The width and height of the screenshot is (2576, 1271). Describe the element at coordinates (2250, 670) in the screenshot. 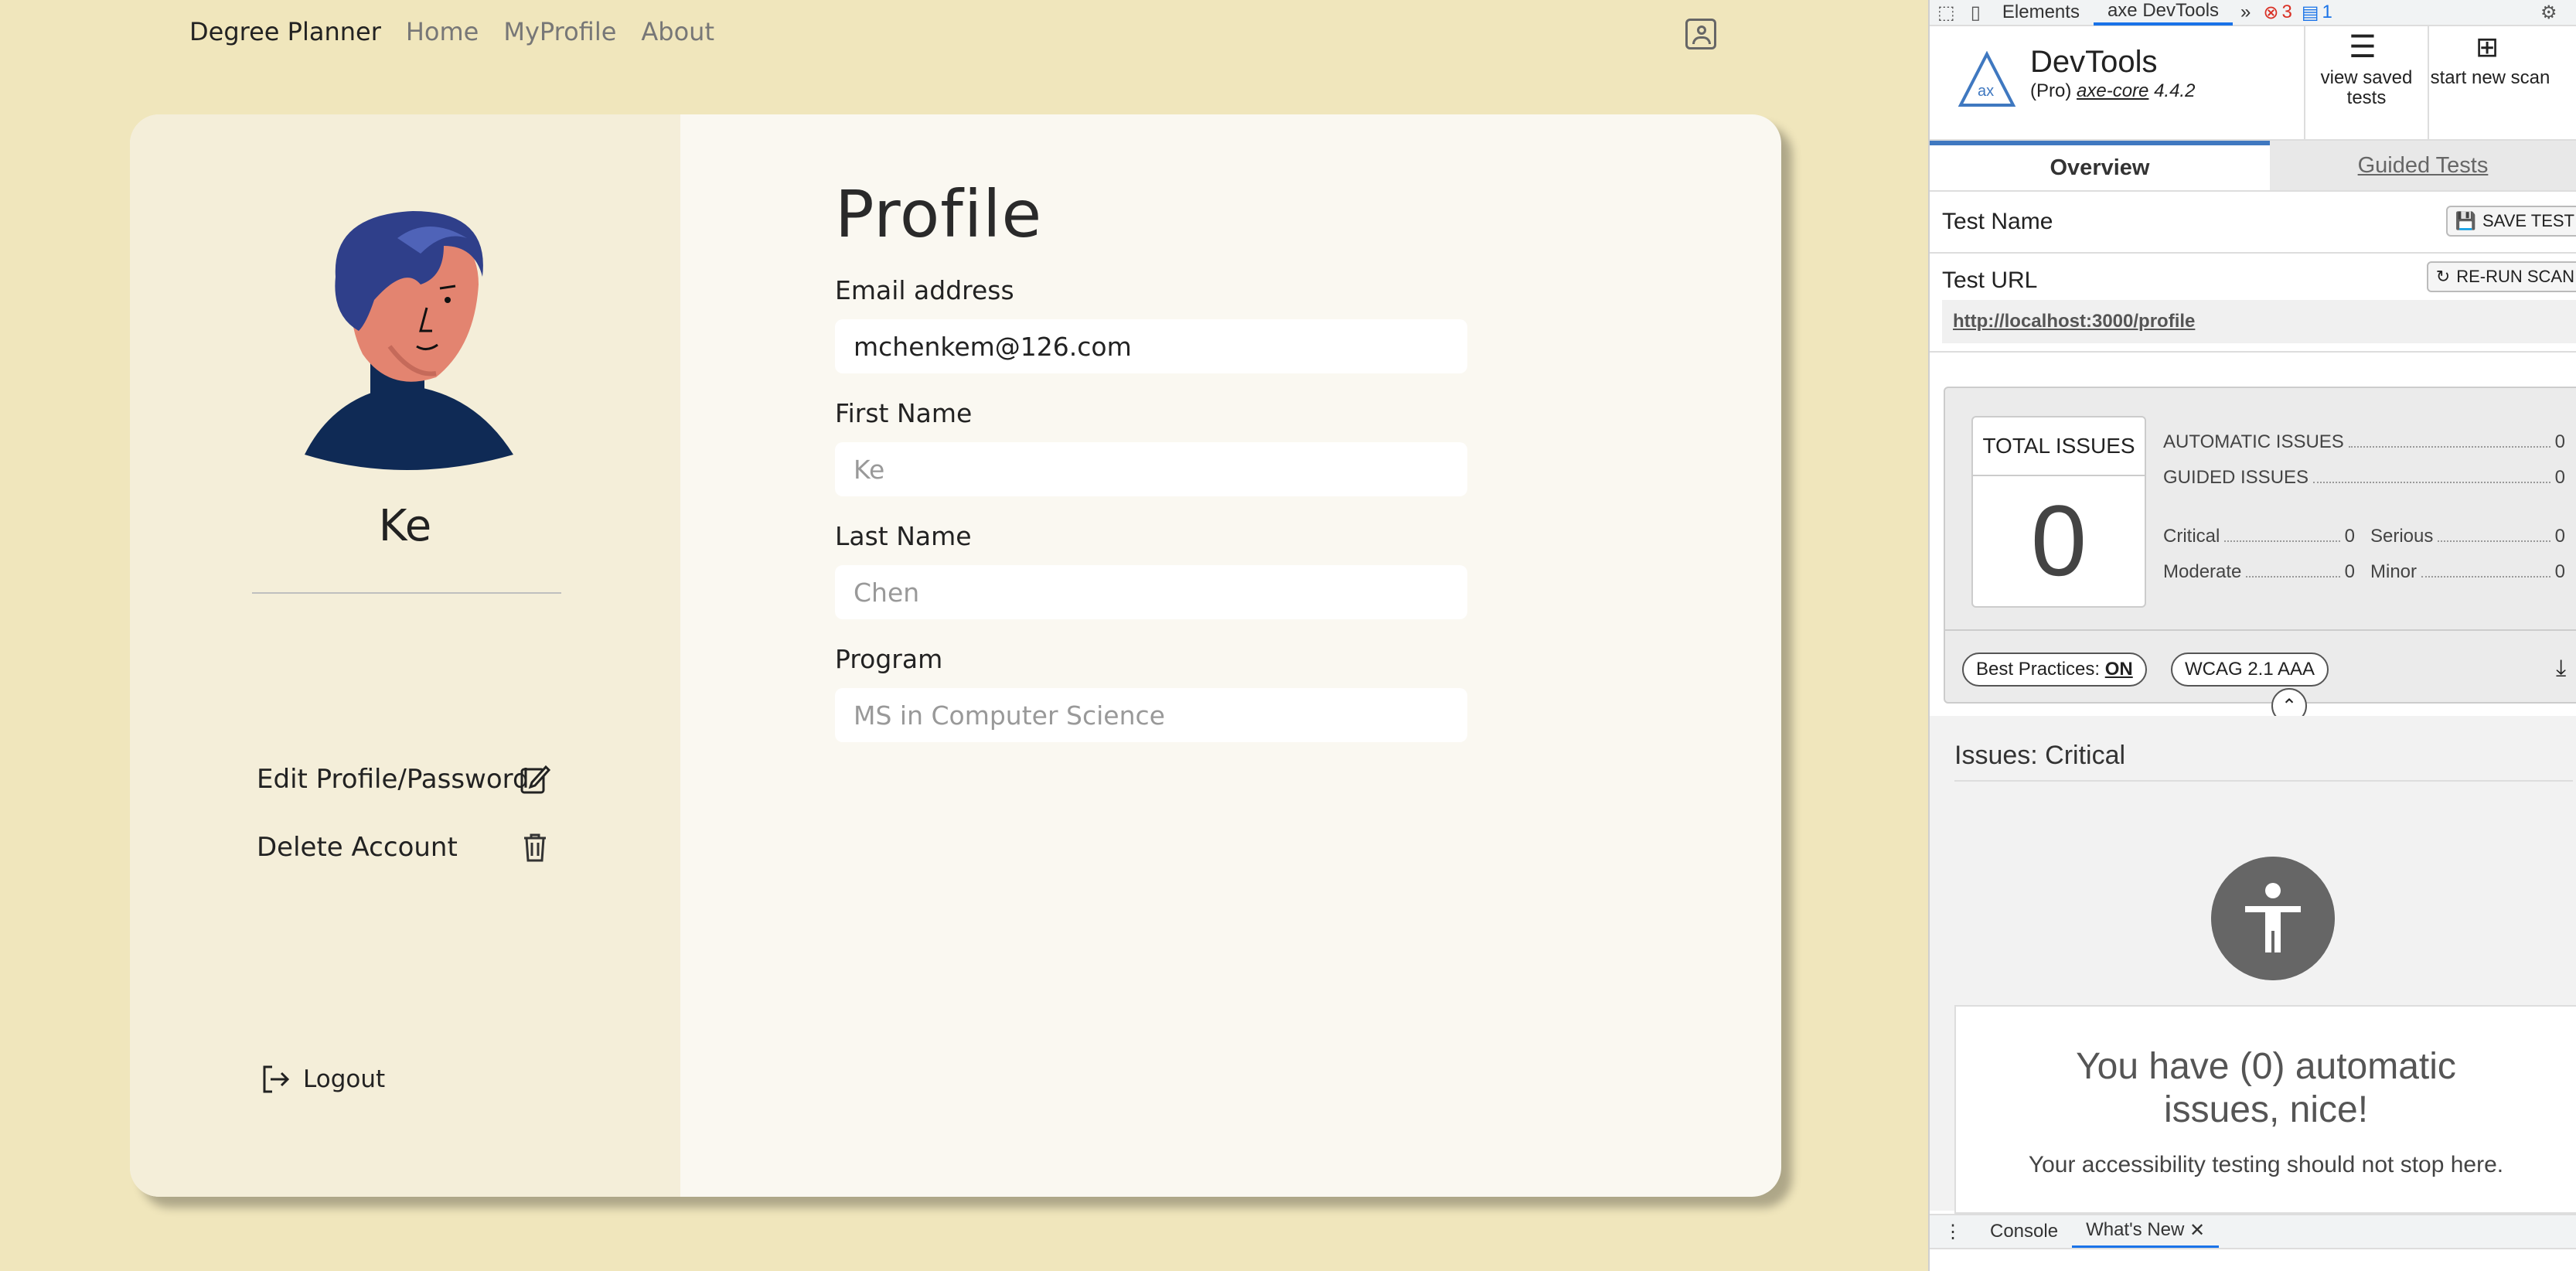

I see `wcag-level-selector: WCAG 2.1 AAA` at that location.